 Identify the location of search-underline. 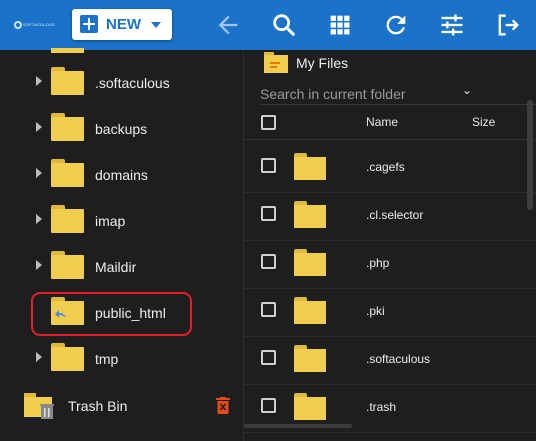
(398, 104).